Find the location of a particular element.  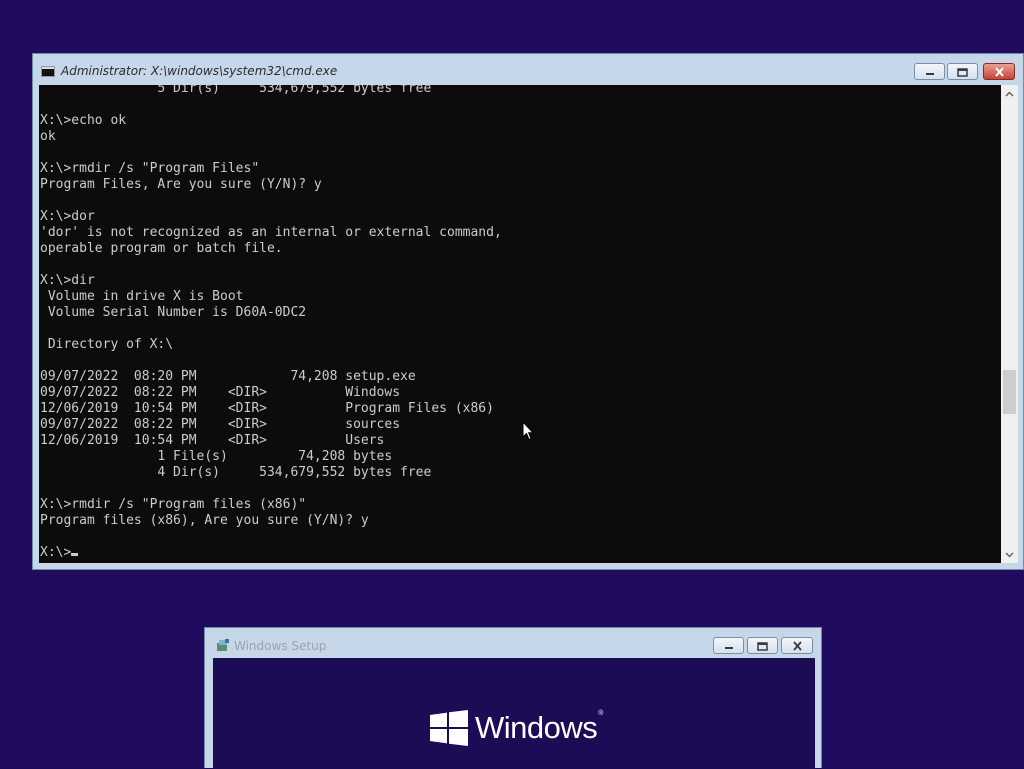

close-button is located at coordinates (999, 71).